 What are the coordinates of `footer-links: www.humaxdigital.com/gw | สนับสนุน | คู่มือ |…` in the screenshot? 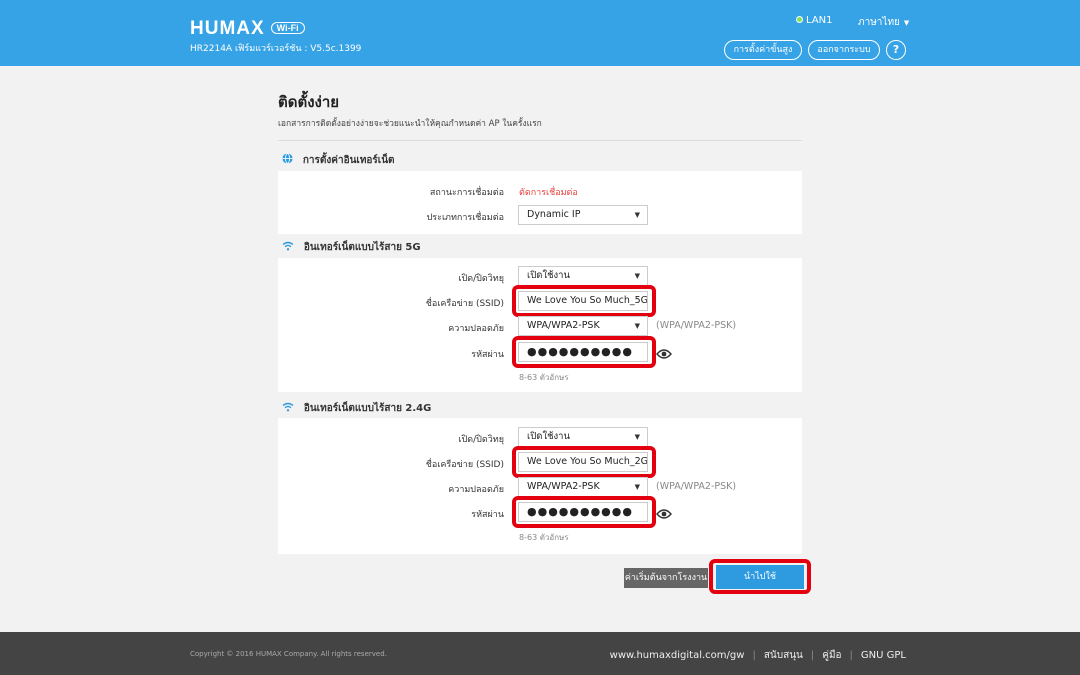 It's located at (758, 655).